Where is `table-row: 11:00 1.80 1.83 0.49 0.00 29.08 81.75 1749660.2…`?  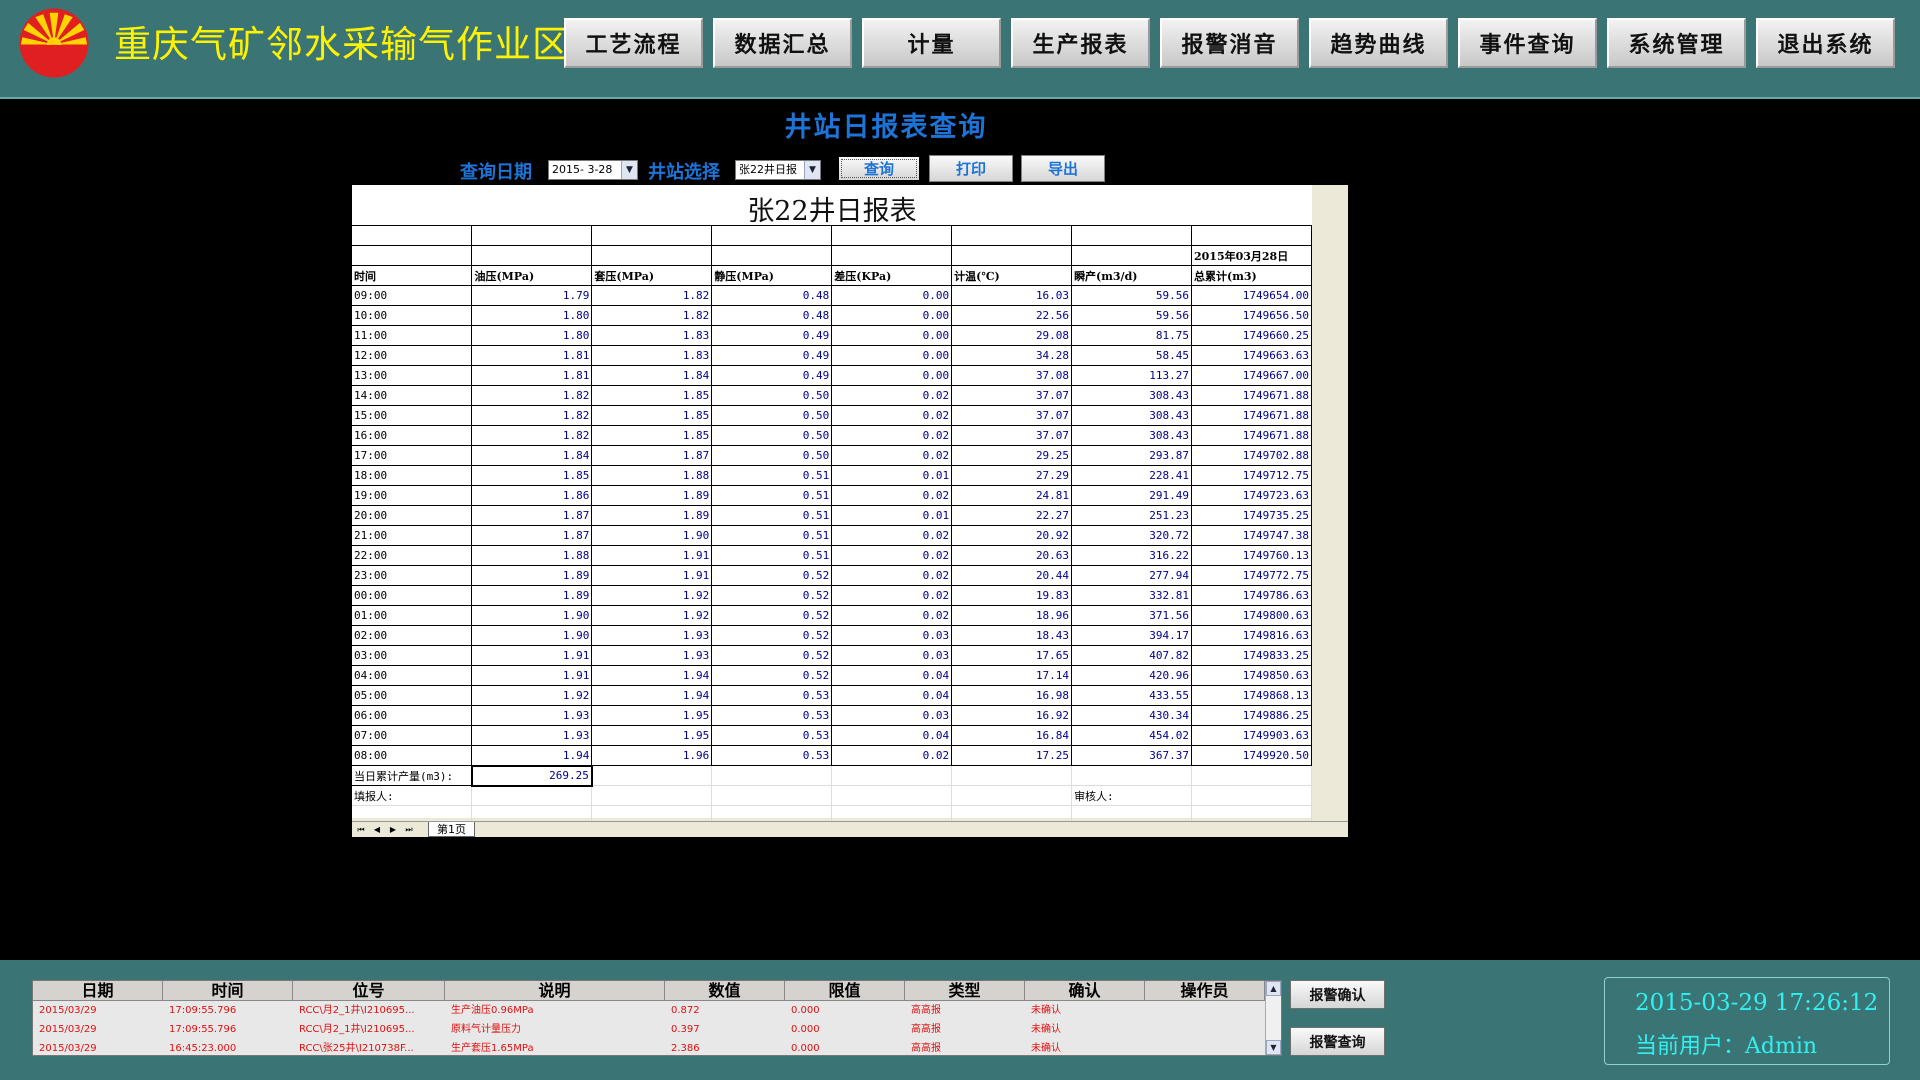 table-row: 11:00 1.80 1.83 0.49 0.00 29.08 81.75 1749660.2… is located at coordinates (832, 335).